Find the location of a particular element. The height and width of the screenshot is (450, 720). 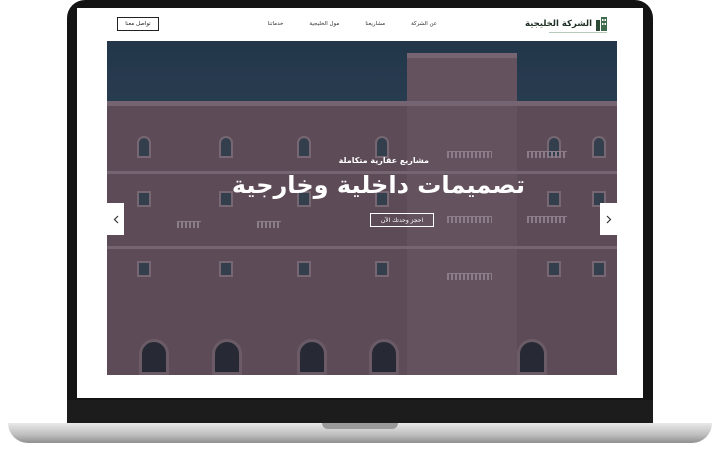

nav-about: عن الشركة is located at coordinates (424, 24).